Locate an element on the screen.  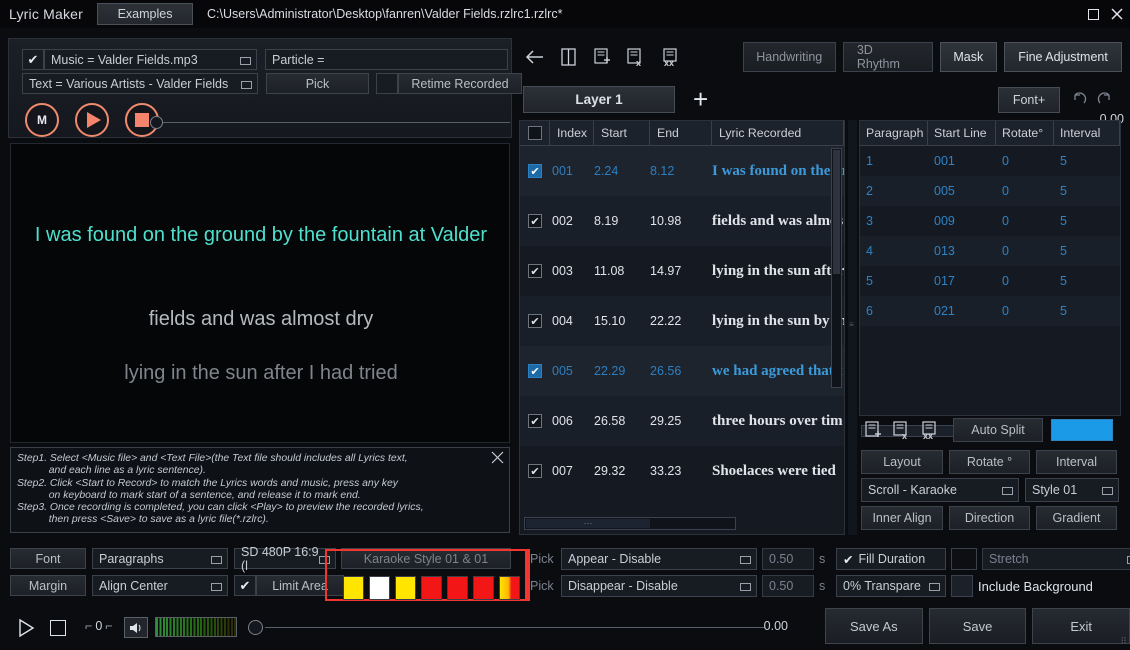
loop-counter: ⌐ 0 ⌐ is located at coordinates (99, 626).